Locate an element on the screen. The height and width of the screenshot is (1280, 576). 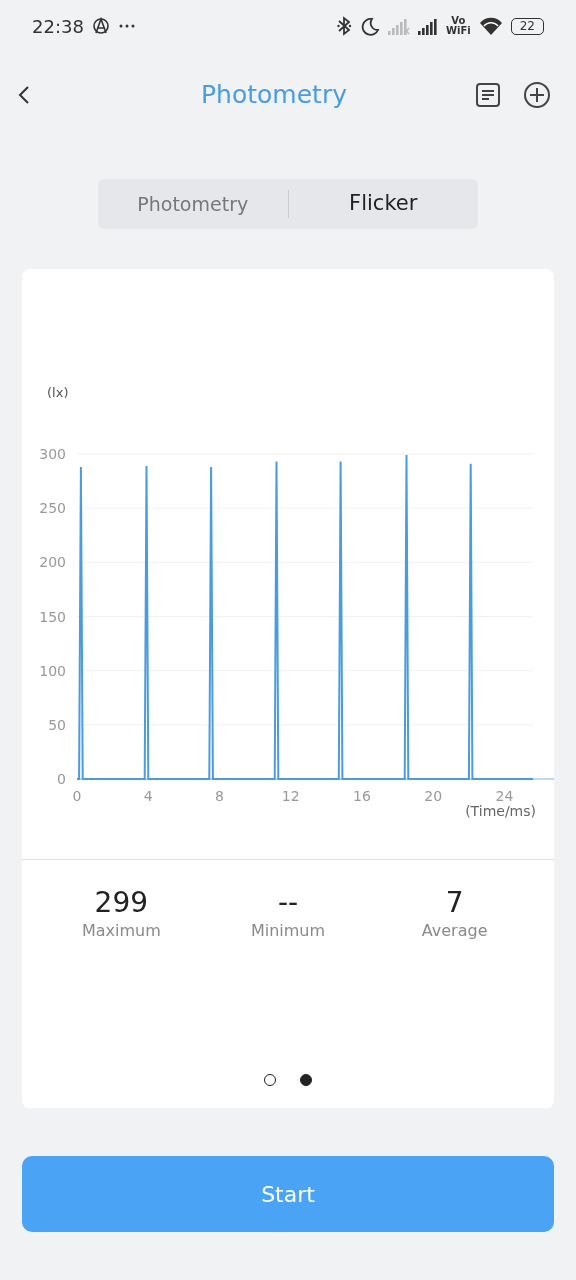
vowifi-label: Vo is located at coordinates (458, 21).